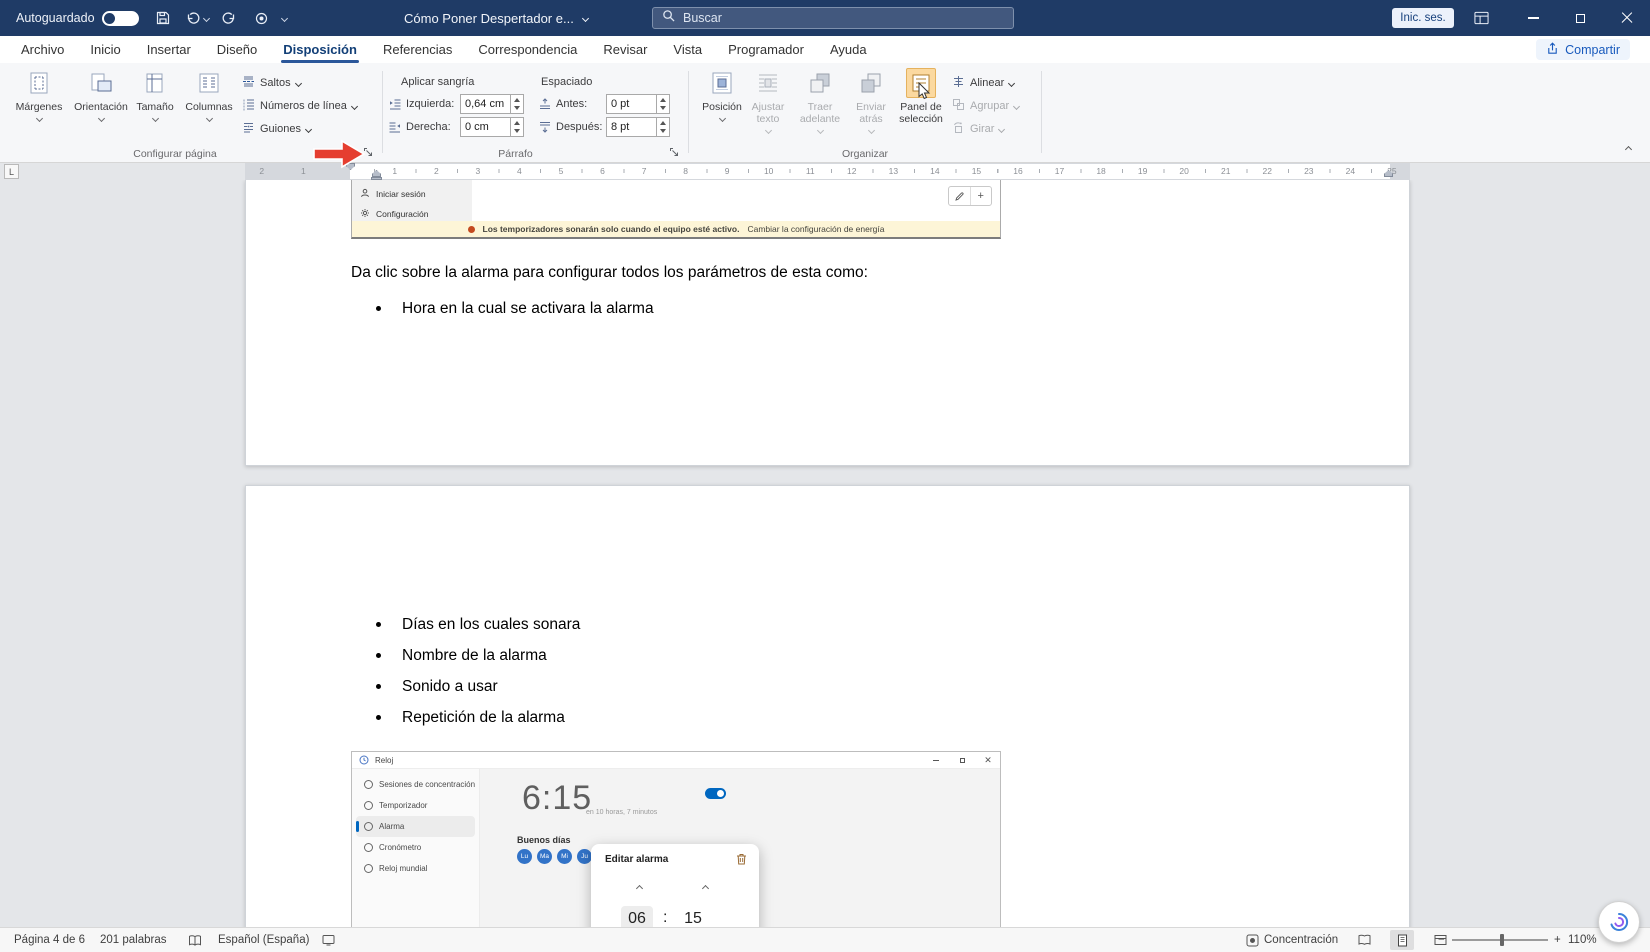  Describe the element at coordinates (820, 106) in the screenshot. I see `bring-forward-button: Traer adelante` at that location.